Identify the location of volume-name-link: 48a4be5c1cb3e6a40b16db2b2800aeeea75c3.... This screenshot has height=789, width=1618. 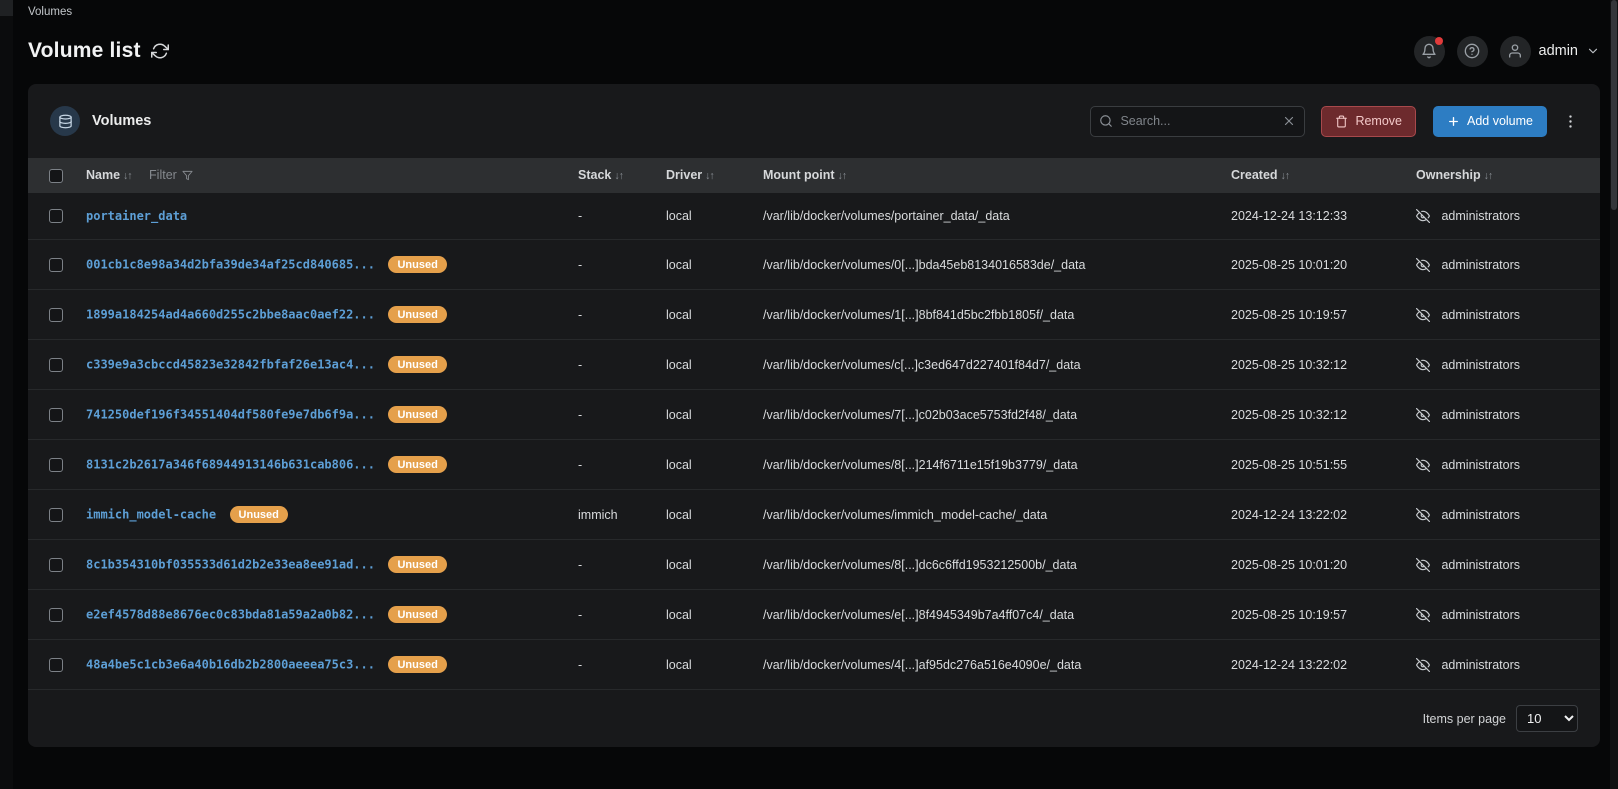
(230, 665).